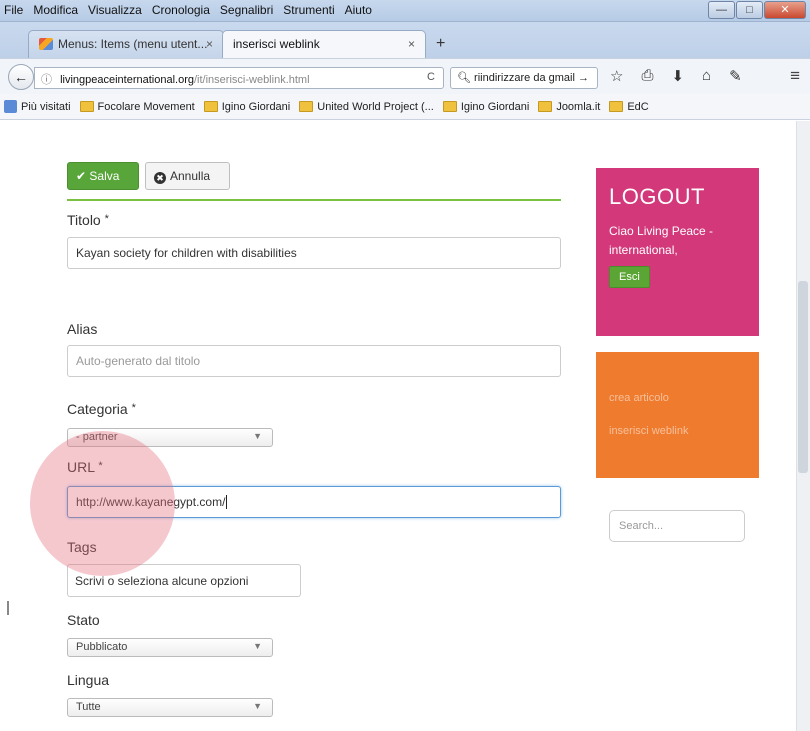 Image resolution: width=810 pixels, height=731 pixels. What do you see at coordinates (46, 106) in the screenshot?
I see `bookmark-label: Più visitati` at bounding box center [46, 106].